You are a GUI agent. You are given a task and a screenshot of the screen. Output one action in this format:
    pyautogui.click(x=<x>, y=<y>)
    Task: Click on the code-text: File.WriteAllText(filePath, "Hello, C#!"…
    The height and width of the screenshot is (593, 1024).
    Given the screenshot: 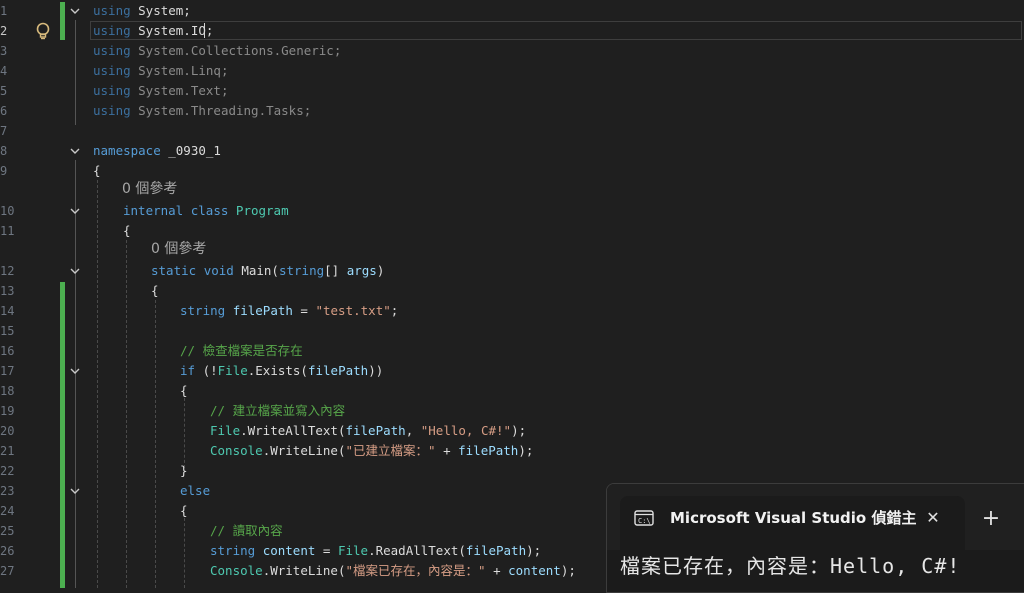 What is the action you would take?
    pyautogui.click(x=368, y=430)
    